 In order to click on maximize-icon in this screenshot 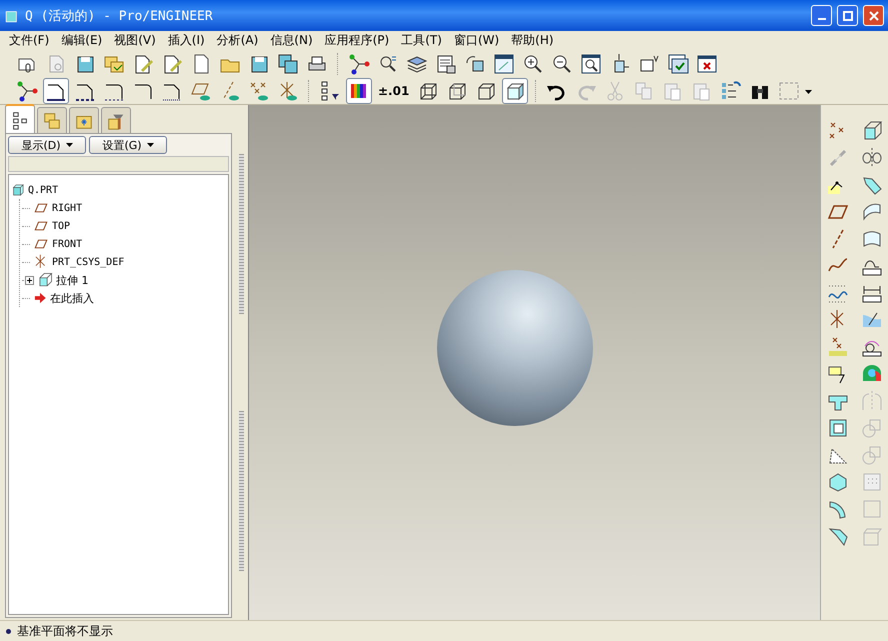, I will do `click(847, 15)`.